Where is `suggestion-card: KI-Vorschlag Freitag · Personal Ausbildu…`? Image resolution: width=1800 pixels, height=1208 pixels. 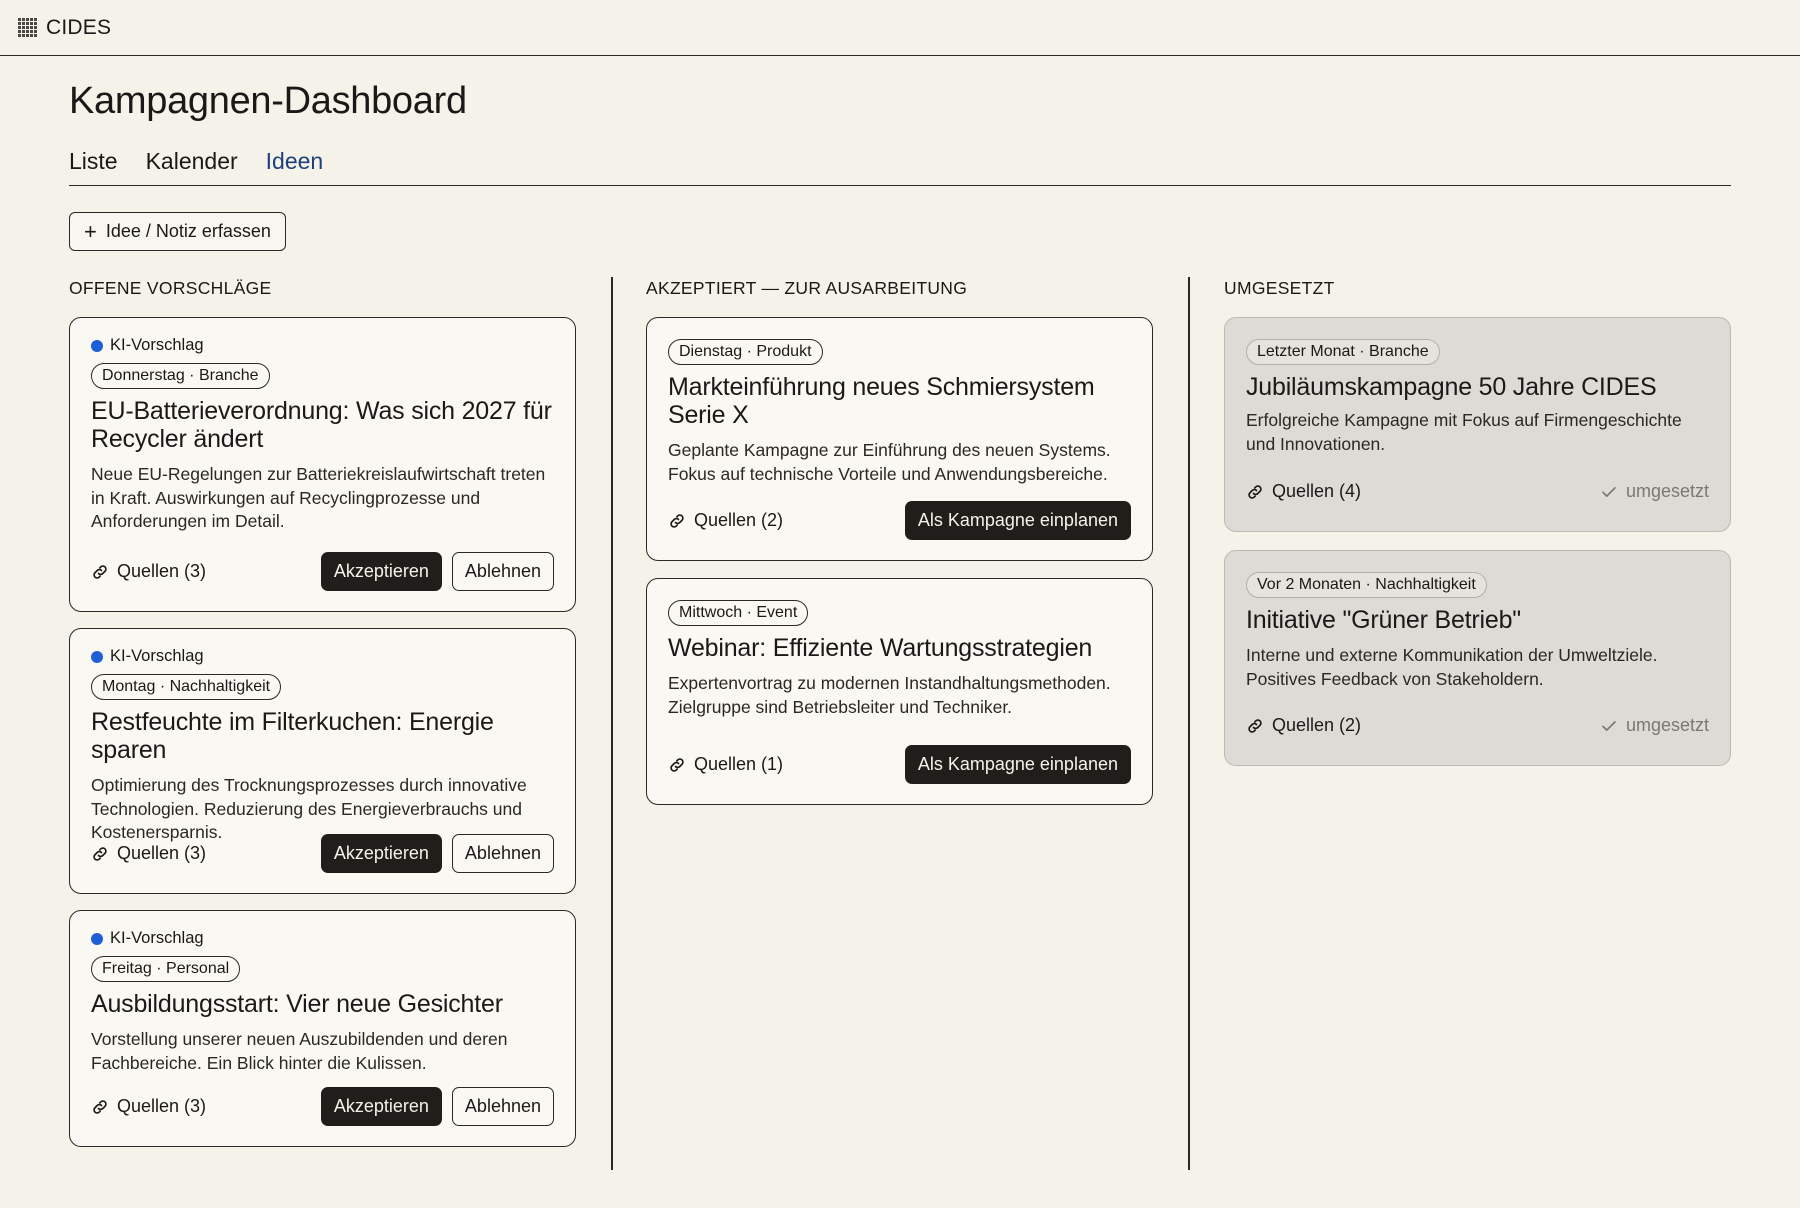
suggestion-card: KI-Vorschlag Freitag · Personal Ausbildu… is located at coordinates (322, 1028).